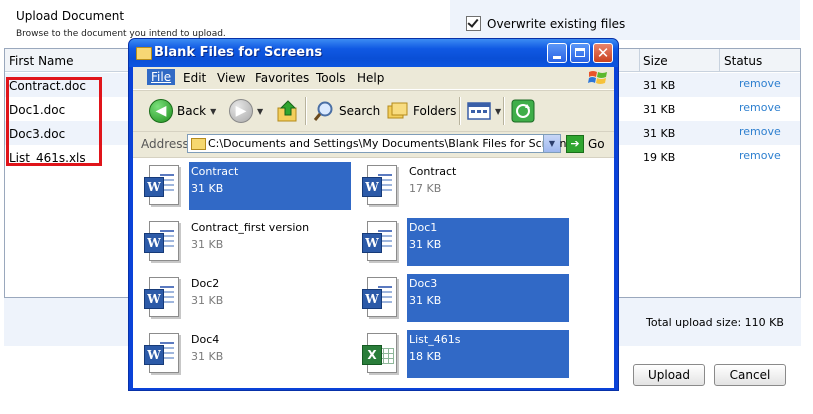 This screenshot has height=414, width=813. I want to click on file-name: Contract_first version, so click(250, 227).